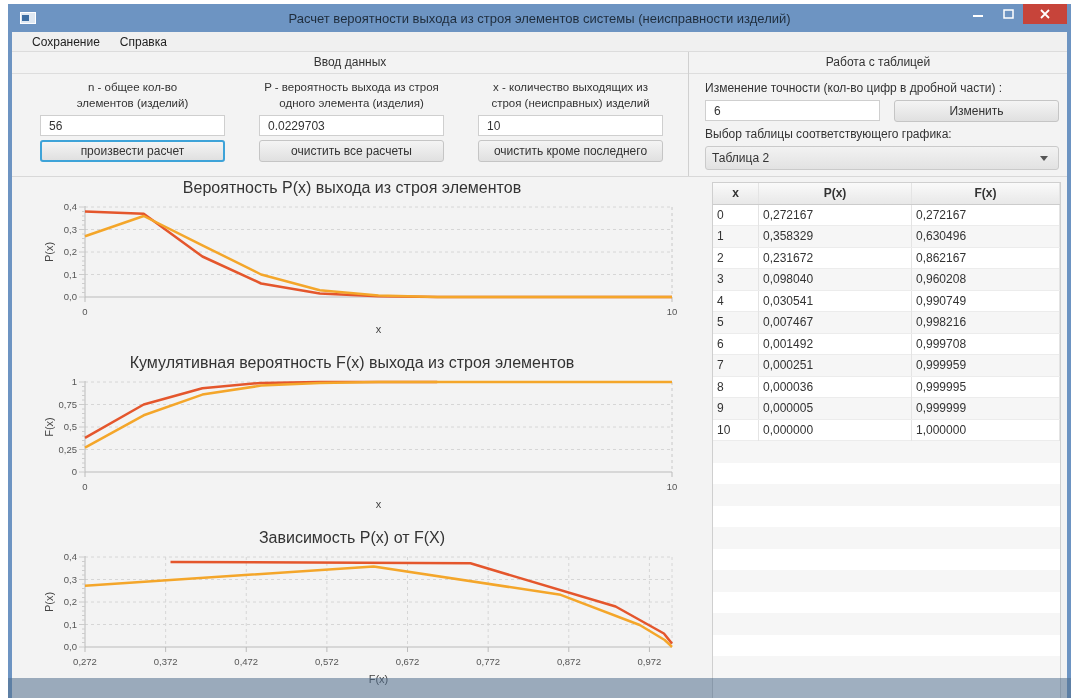 The height and width of the screenshot is (698, 1077). I want to click on table-cell: 2, so click(736, 258).